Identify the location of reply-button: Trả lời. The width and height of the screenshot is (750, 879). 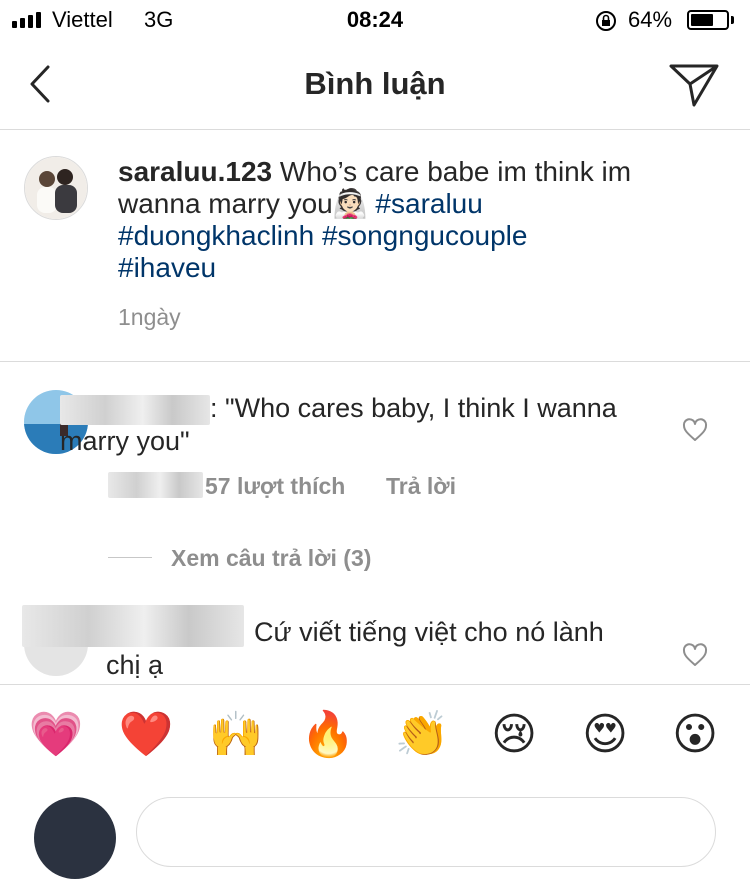
(421, 486).